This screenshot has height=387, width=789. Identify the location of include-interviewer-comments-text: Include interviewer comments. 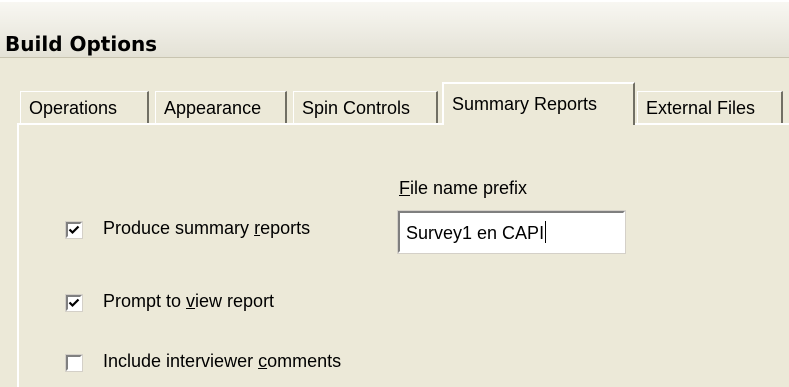
(222, 361).